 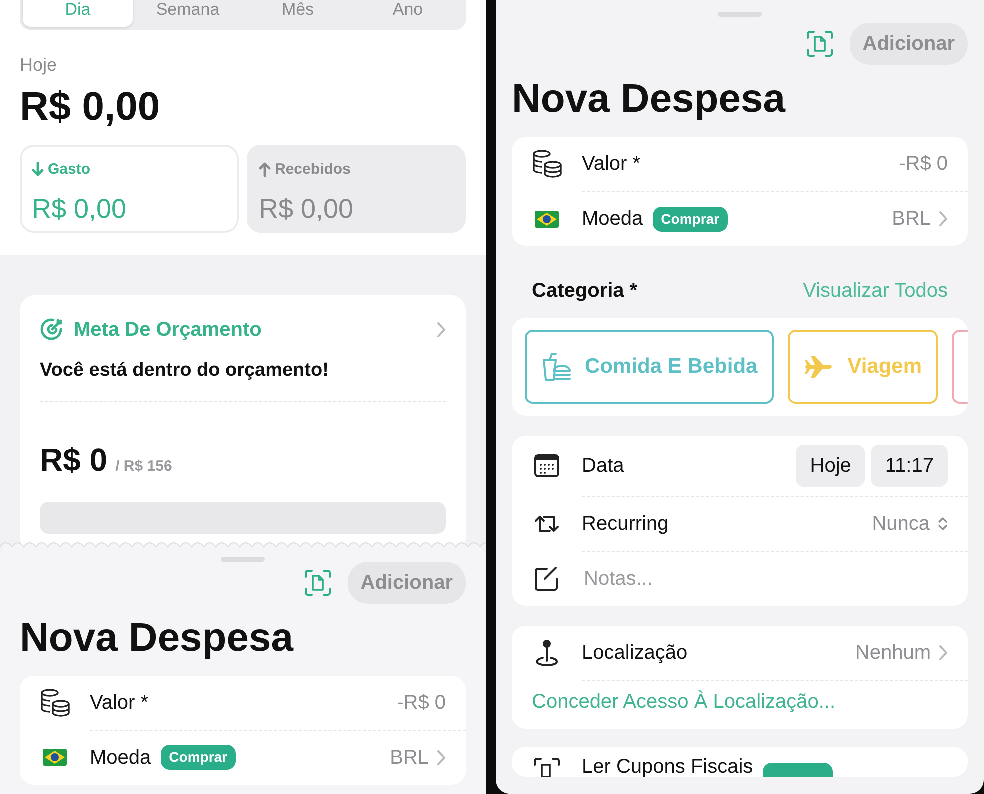 What do you see at coordinates (649, 367) in the screenshot?
I see `category-chip: Comida E Bebida` at bounding box center [649, 367].